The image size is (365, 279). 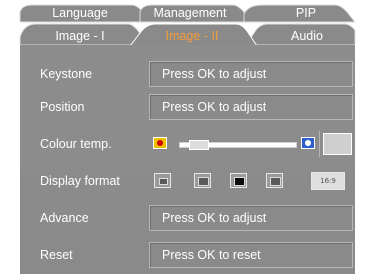 I want to click on menu-row-keystone: Keystone Press OK to adjust, so click(x=187, y=74).